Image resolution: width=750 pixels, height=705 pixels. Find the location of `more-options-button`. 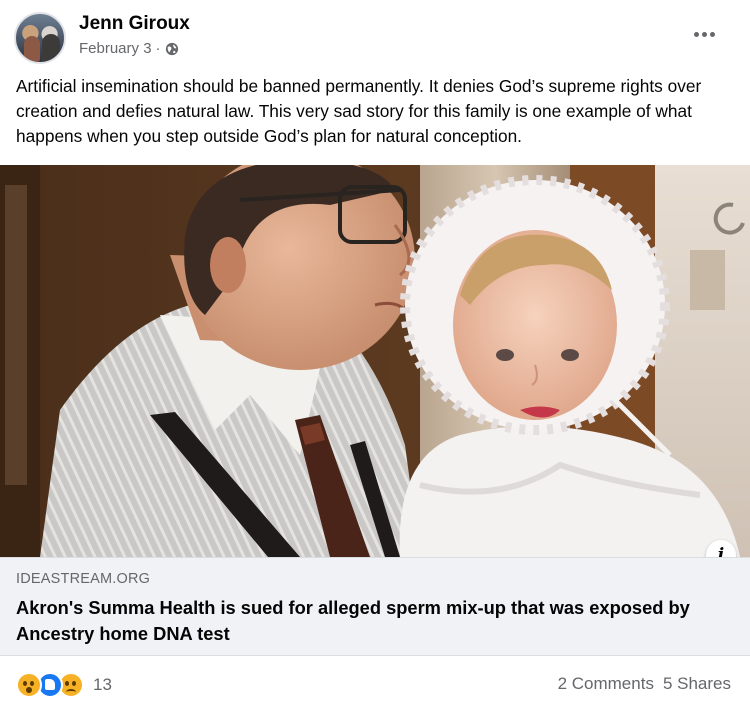

more-options-button is located at coordinates (704, 34).